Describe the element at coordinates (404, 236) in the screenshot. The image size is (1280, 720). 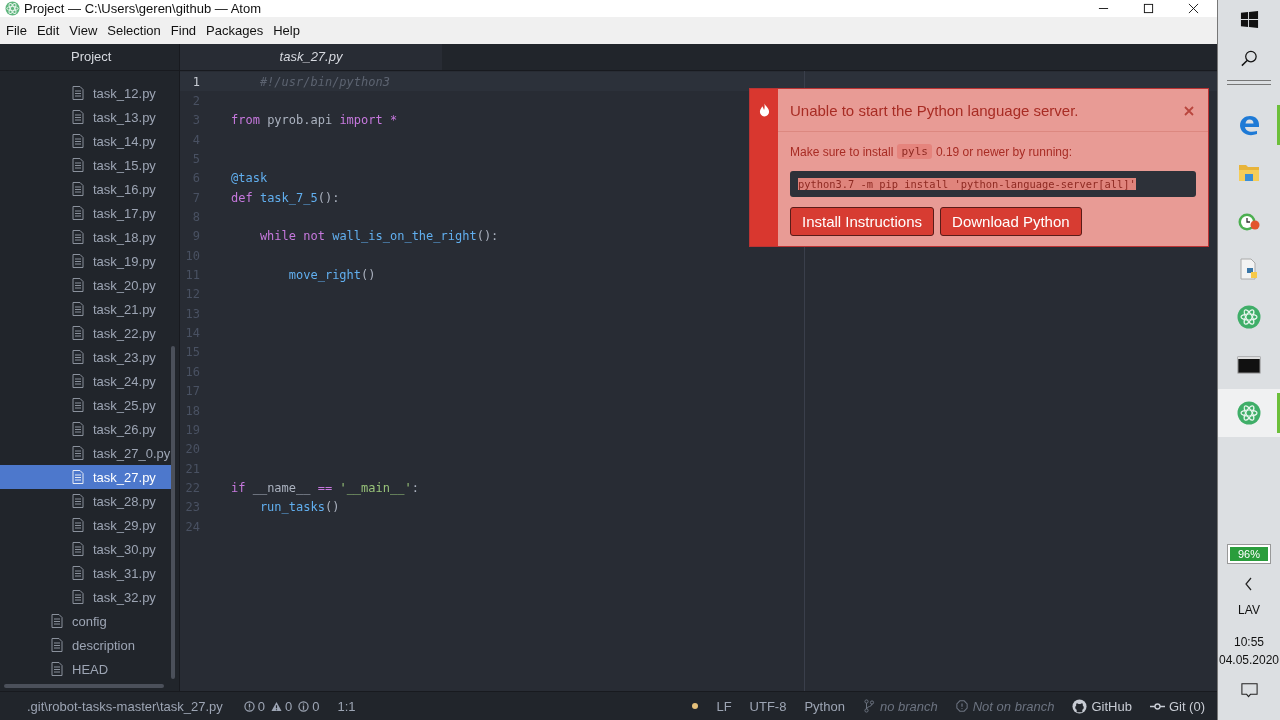
I see `code-token: wall_is_on_the_right` at that location.